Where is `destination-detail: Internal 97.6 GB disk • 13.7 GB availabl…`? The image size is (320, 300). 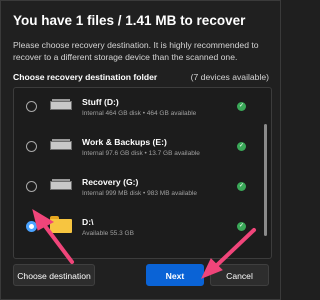 destination-detail: Internal 97.6 GB disk • 13.7 GB availabl… is located at coordinates (141, 153).